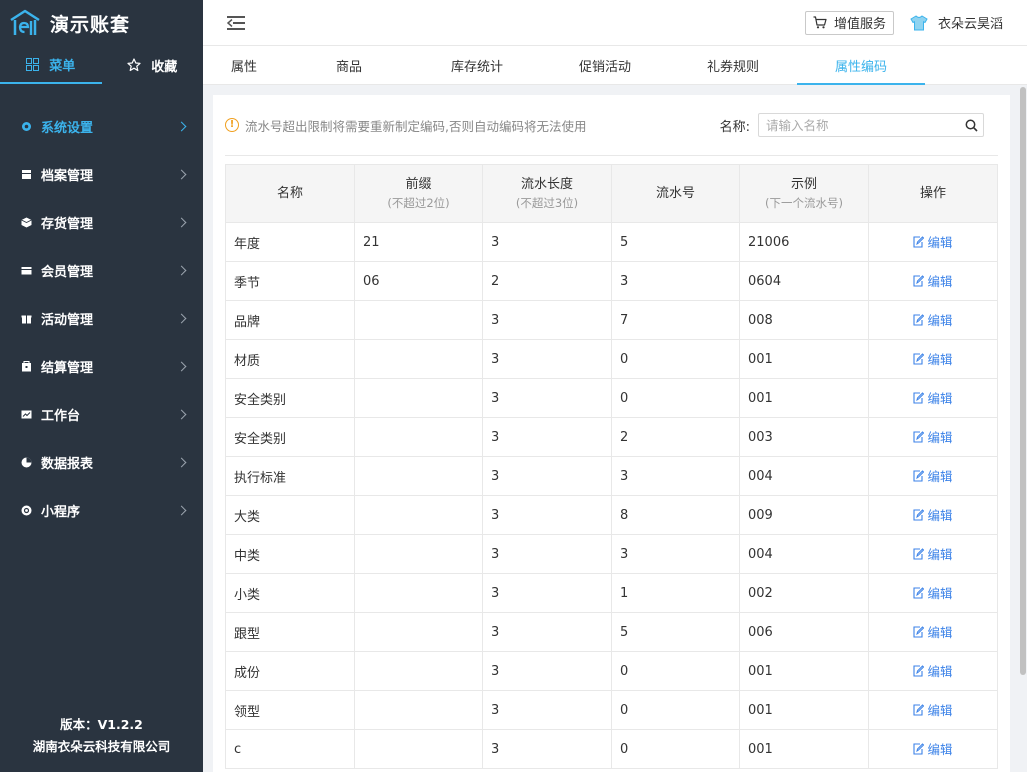 Image resolution: width=1027 pixels, height=772 pixels. What do you see at coordinates (611, 710) in the screenshot?
I see `table-row: 领型 3 0 001 编辑` at bounding box center [611, 710].